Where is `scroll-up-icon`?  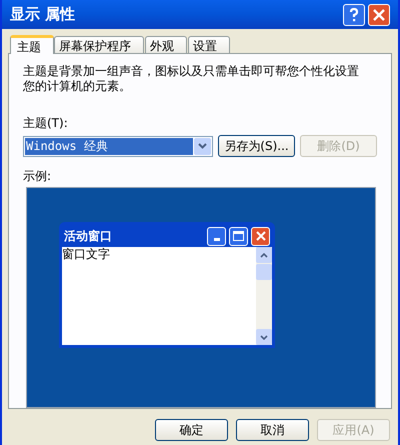
scroll-up-icon is located at coordinates (264, 255).